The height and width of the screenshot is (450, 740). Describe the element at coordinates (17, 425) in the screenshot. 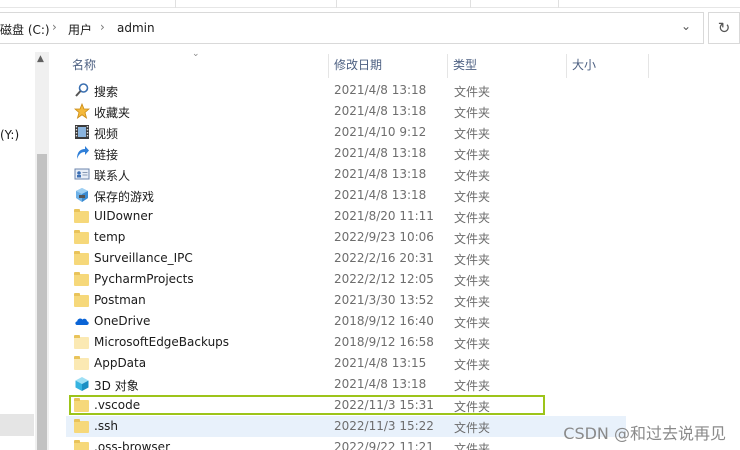

I see `nav-selected-item` at that location.